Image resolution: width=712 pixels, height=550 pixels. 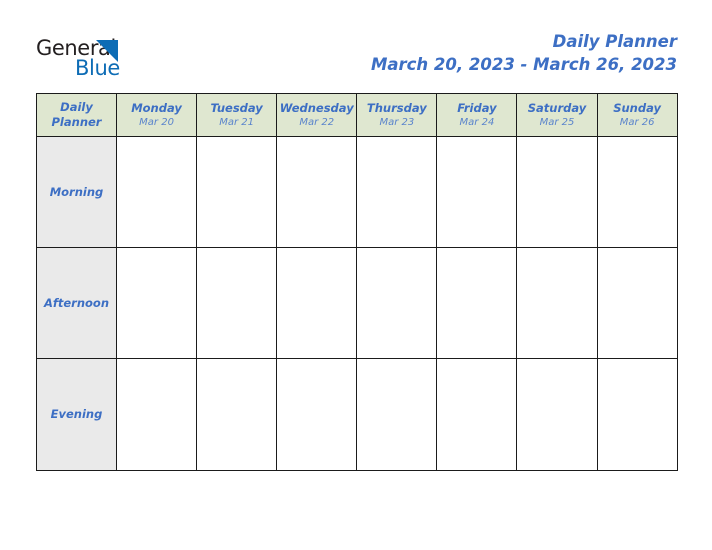 I want to click on day-date: Mar 20, so click(x=156, y=122).